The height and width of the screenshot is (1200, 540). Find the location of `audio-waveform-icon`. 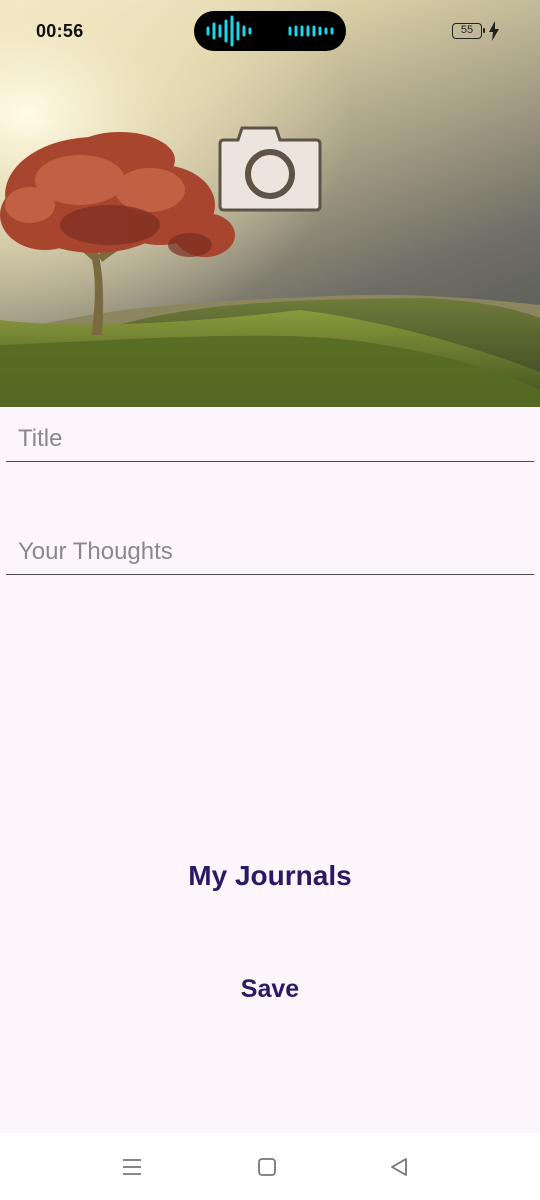

audio-waveform-icon is located at coordinates (270, 31).